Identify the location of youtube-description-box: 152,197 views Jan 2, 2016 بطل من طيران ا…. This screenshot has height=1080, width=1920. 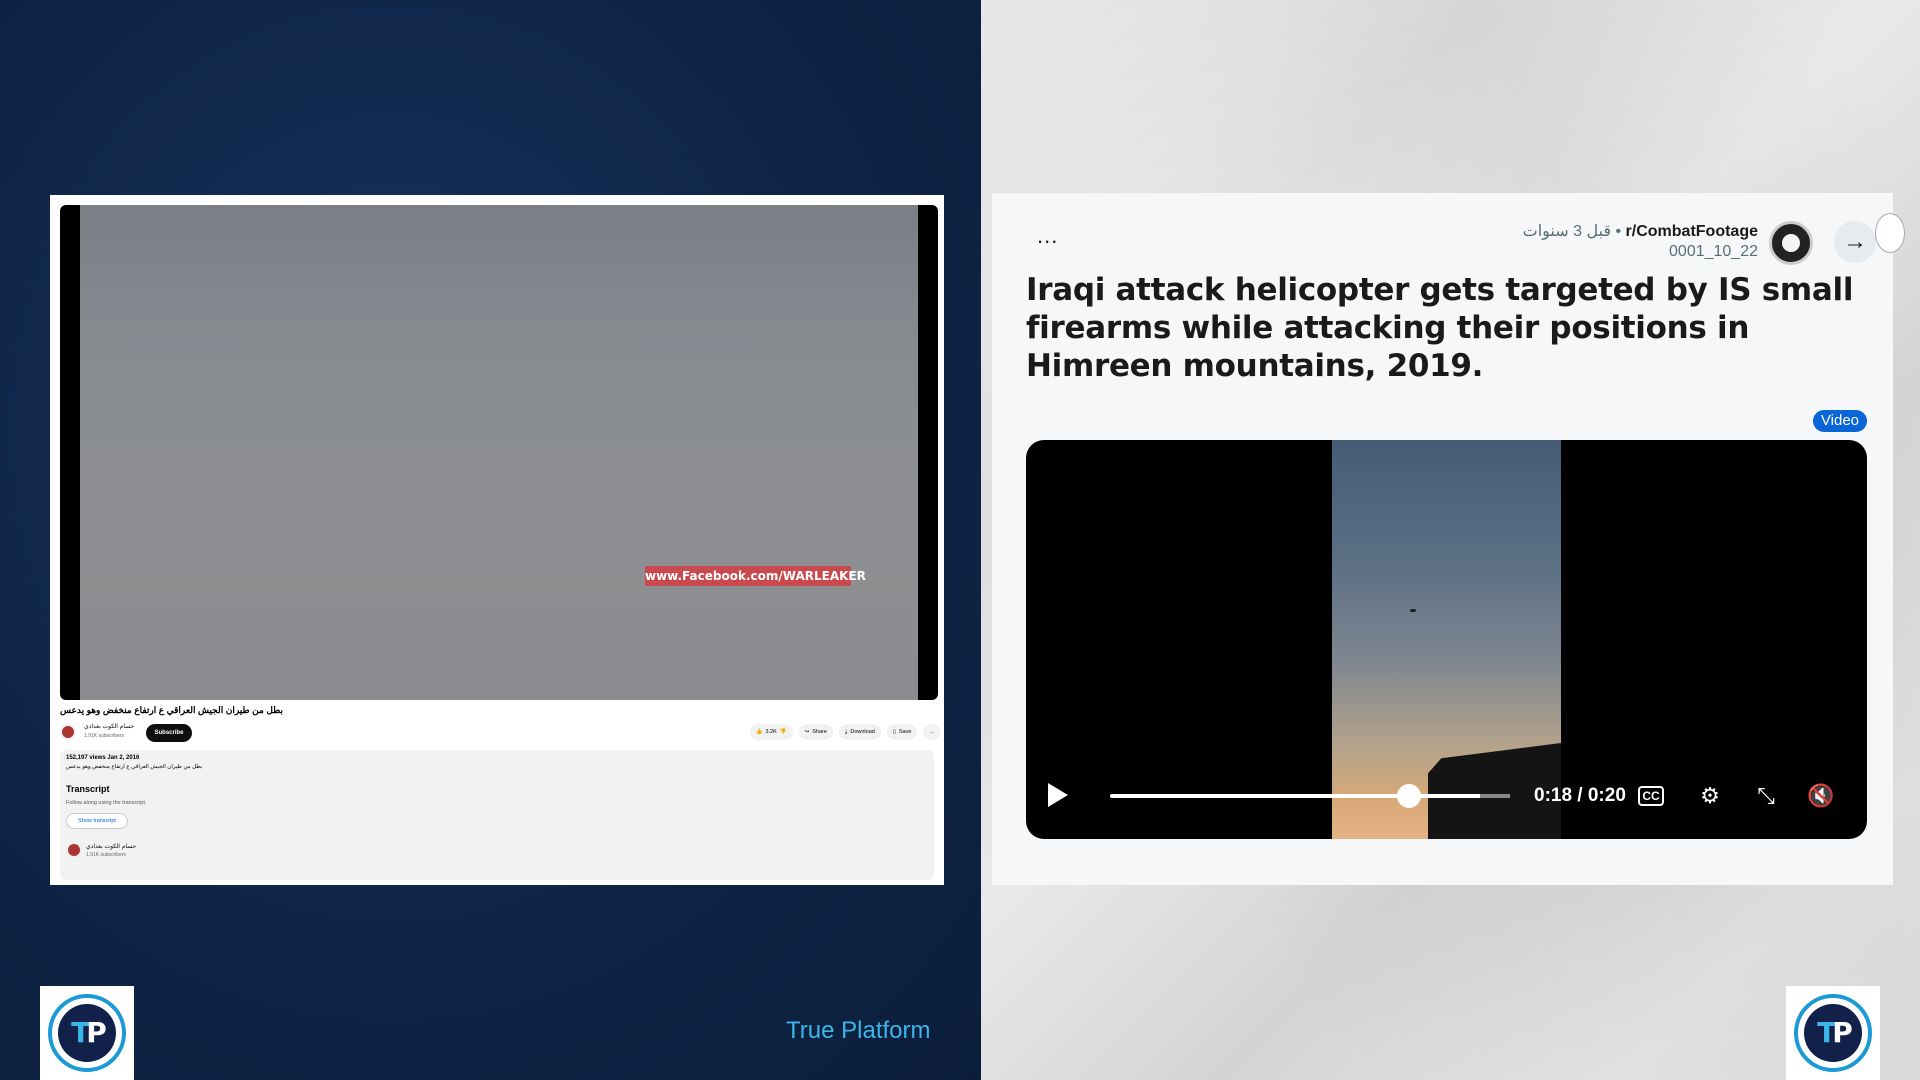
(497, 815).